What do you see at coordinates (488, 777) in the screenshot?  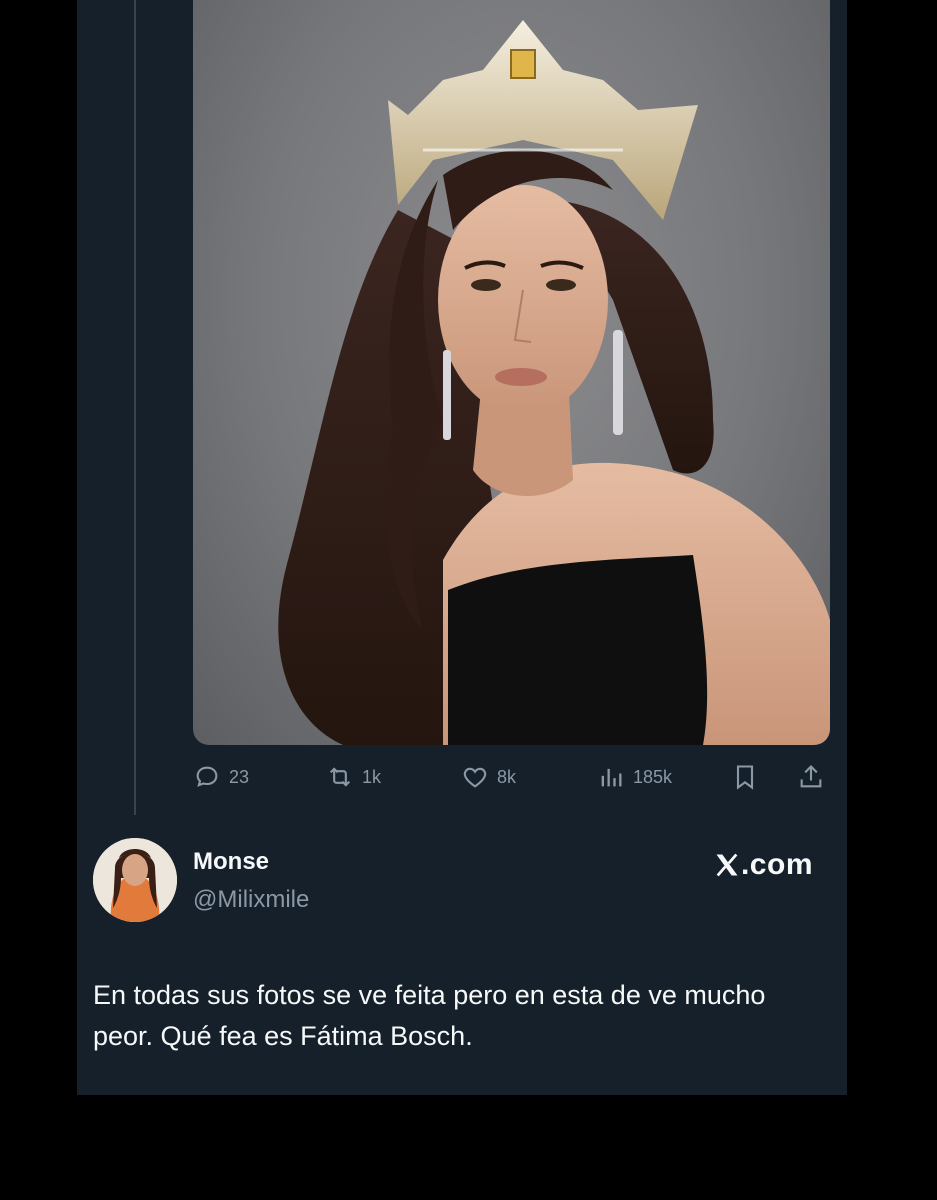 I see `like-button: 8k` at bounding box center [488, 777].